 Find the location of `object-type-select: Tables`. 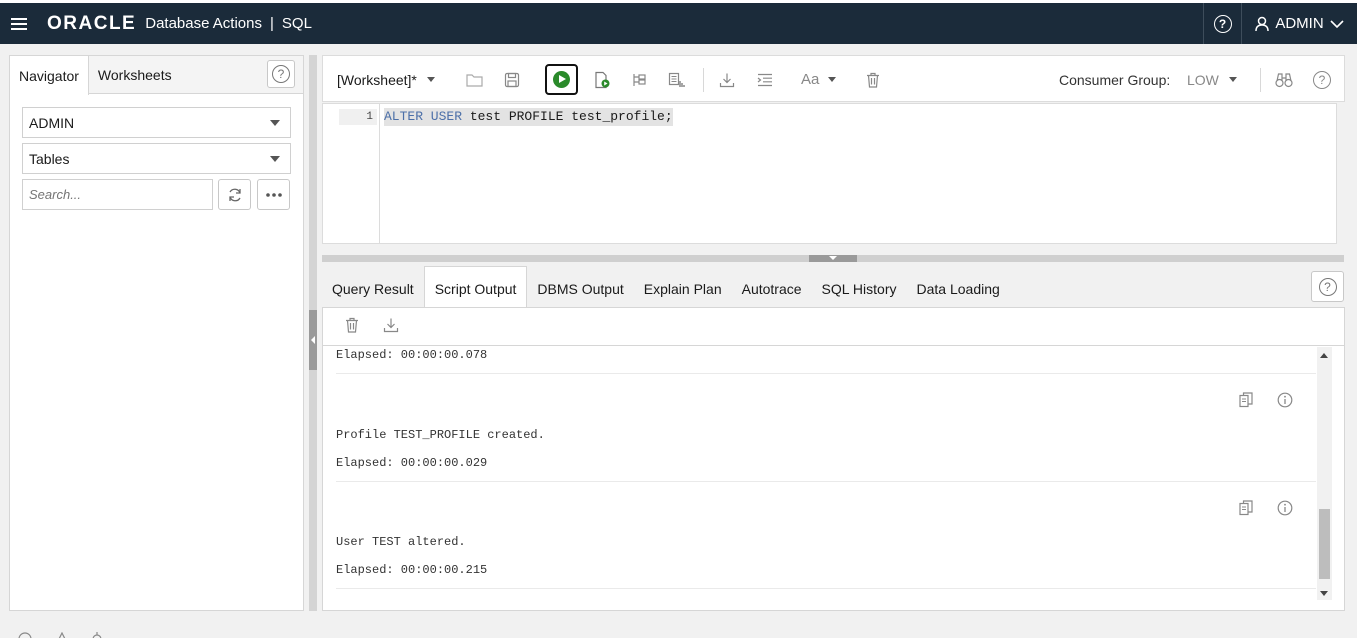

object-type-select: Tables is located at coordinates (156, 158).